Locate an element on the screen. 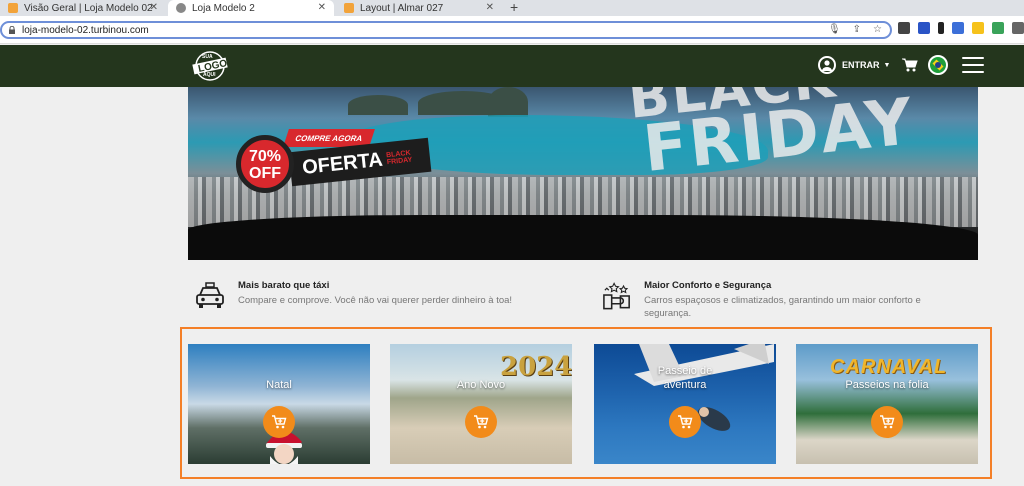 This screenshot has height=486, width=1024. discount-value: 70% is located at coordinates (265, 156).